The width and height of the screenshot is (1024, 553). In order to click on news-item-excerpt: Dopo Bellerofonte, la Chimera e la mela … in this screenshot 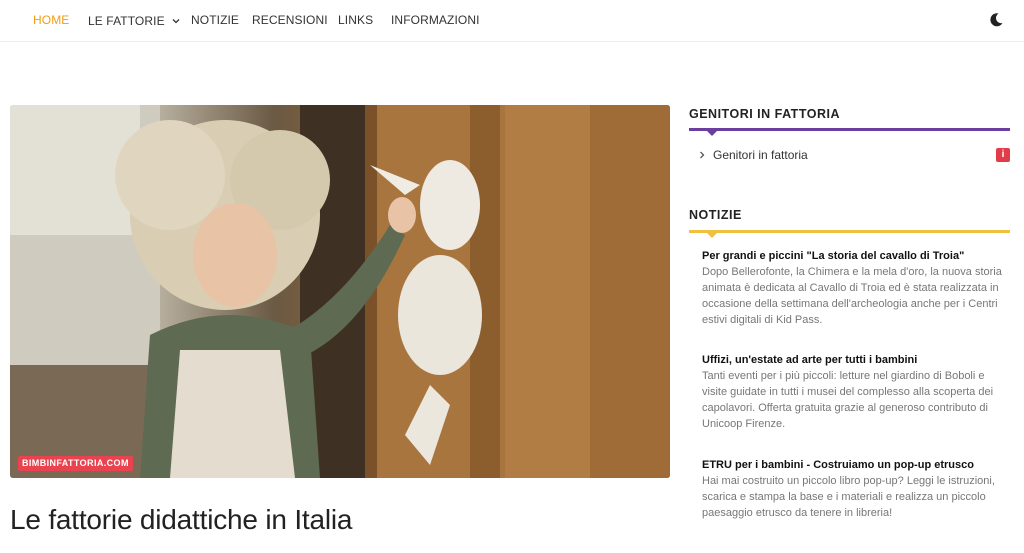, I will do `click(852, 296)`.